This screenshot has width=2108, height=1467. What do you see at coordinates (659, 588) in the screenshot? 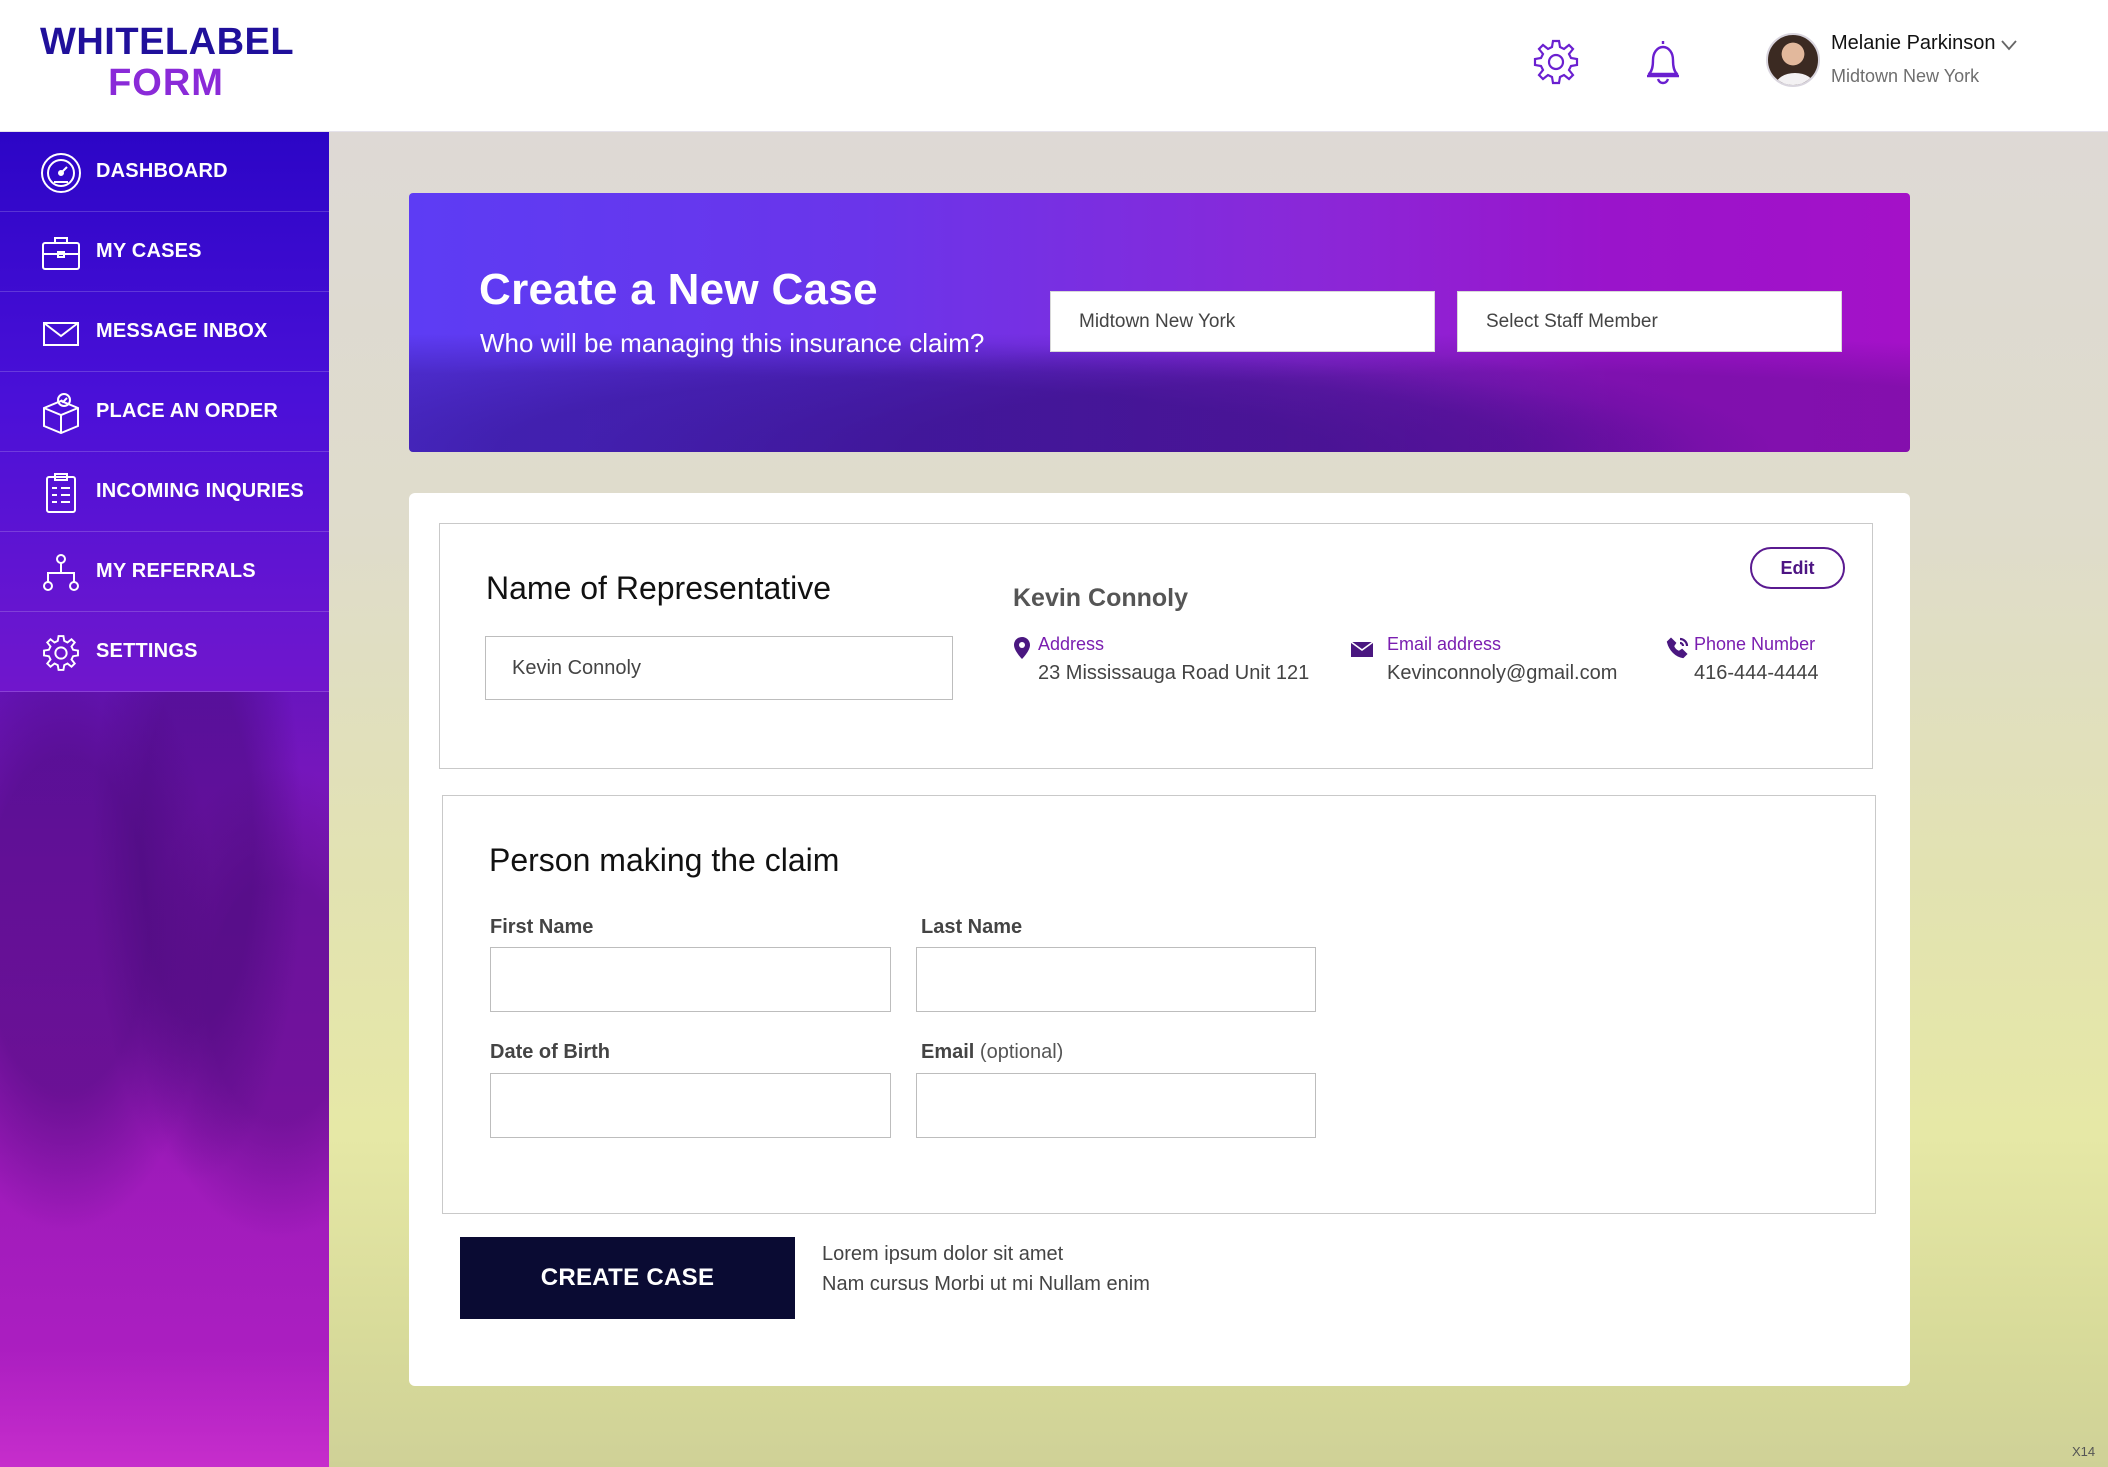
I see `representative-section-title: Name of Representative` at bounding box center [659, 588].